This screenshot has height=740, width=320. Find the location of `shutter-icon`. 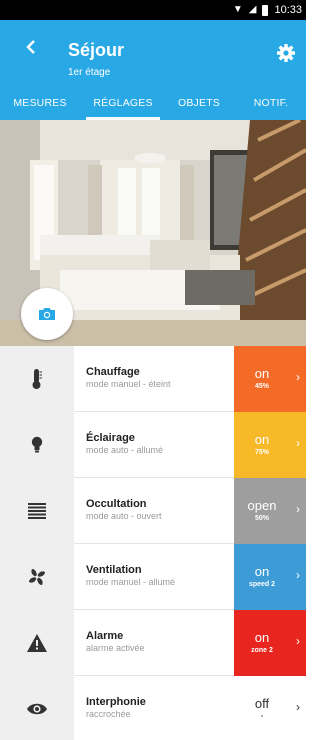

shutter-icon is located at coordinates (37, 511).